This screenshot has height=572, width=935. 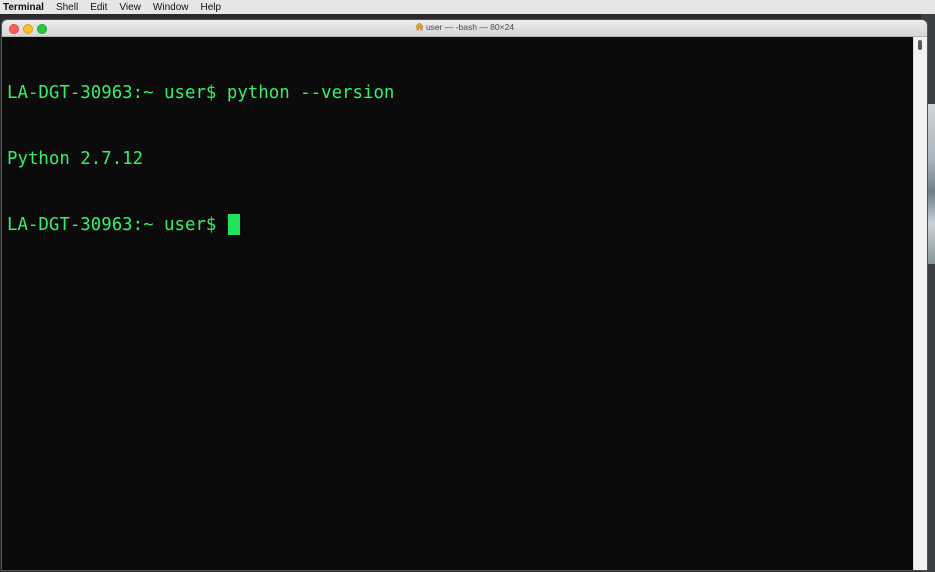 What do you see at coordinates (211, 7) in the screenshot?
I see `menu-help: Help` at bounding box center [211, 7].